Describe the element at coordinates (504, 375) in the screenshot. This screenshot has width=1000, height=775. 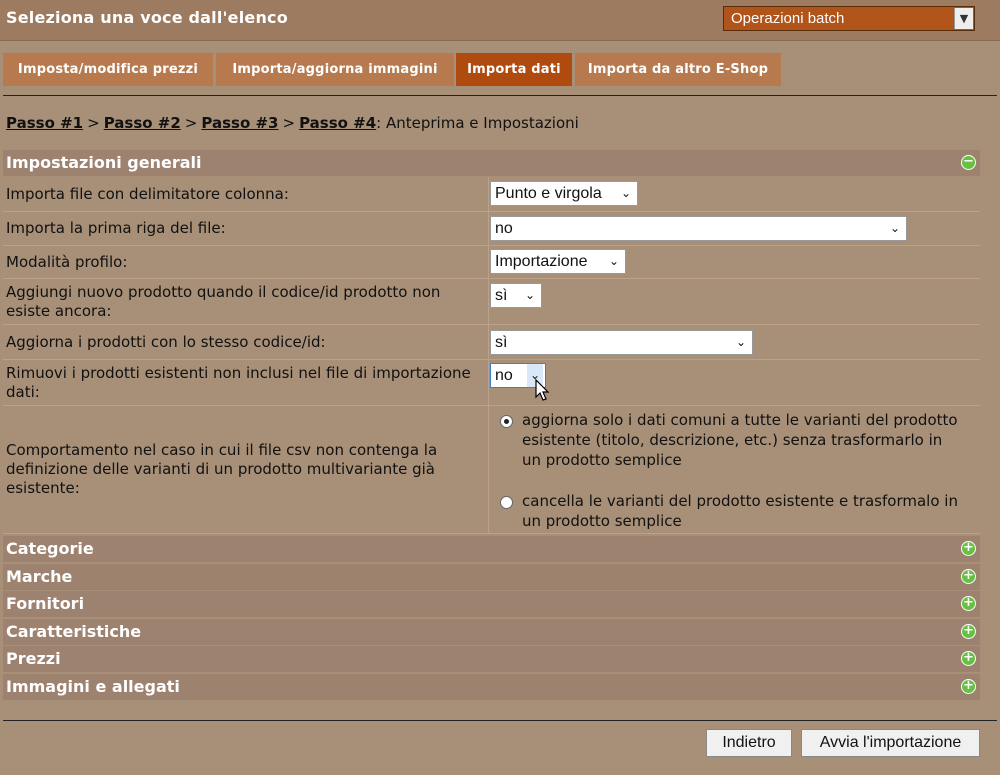
I see `remove-products-value: no` at that location.